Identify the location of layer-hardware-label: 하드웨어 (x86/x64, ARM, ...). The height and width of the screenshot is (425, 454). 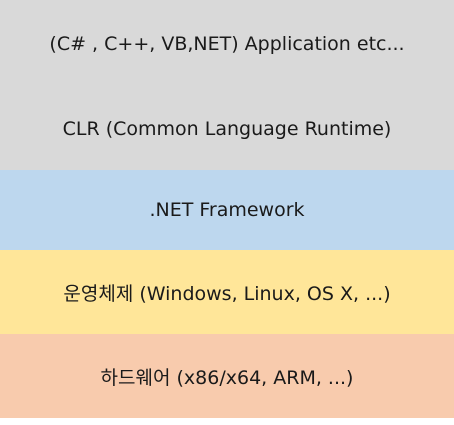
(227, 377).